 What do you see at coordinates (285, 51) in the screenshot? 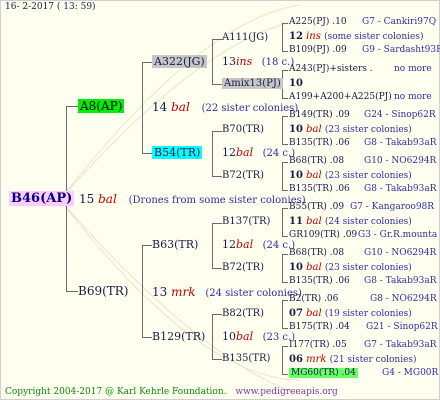
I see `g5-bracket-1-bot` at bounding box center [285, 51].